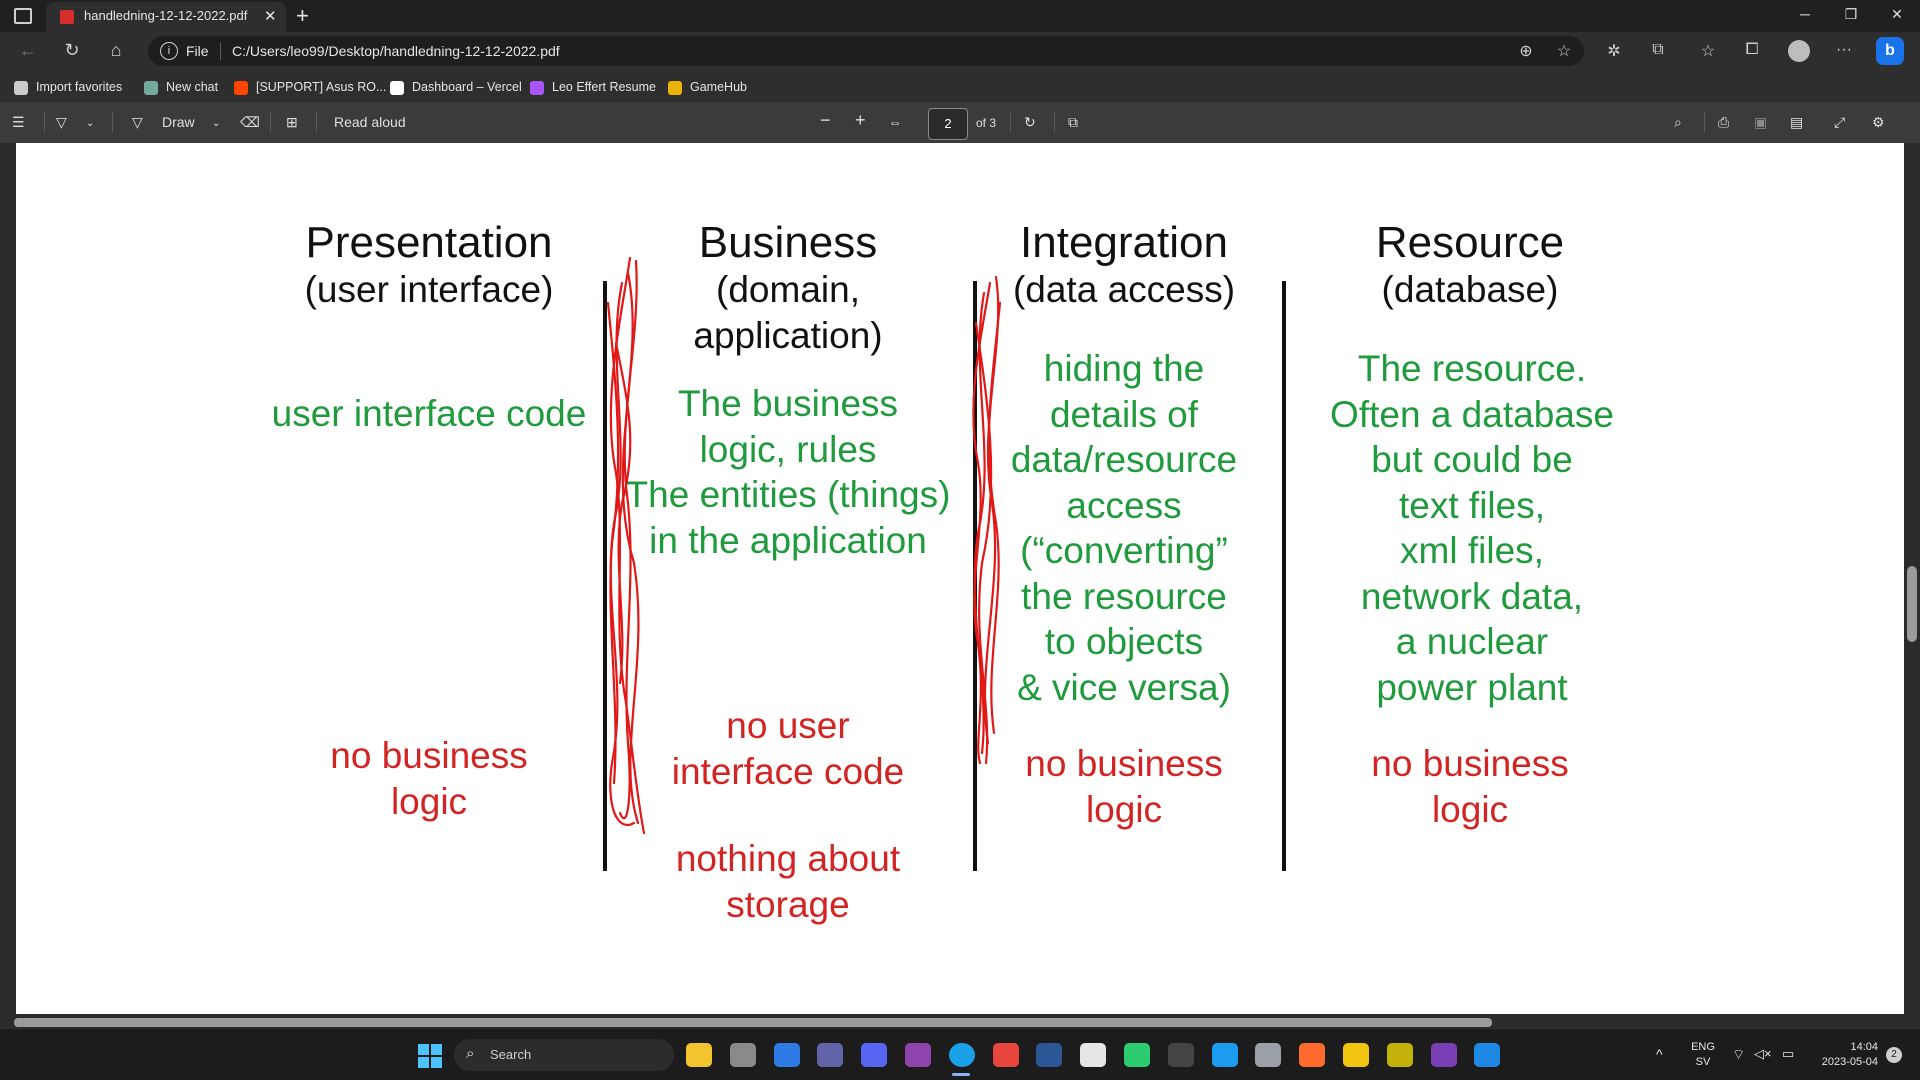 The height and width of the screenshot is (1080, 1920). I want to click on taskbar-search, so click(564, 1055).